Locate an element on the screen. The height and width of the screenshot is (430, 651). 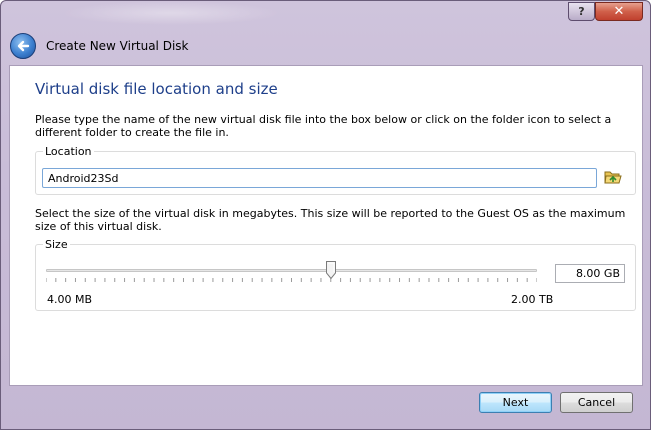
title-bar: ? ✕ is located at coordinates (325, 16).